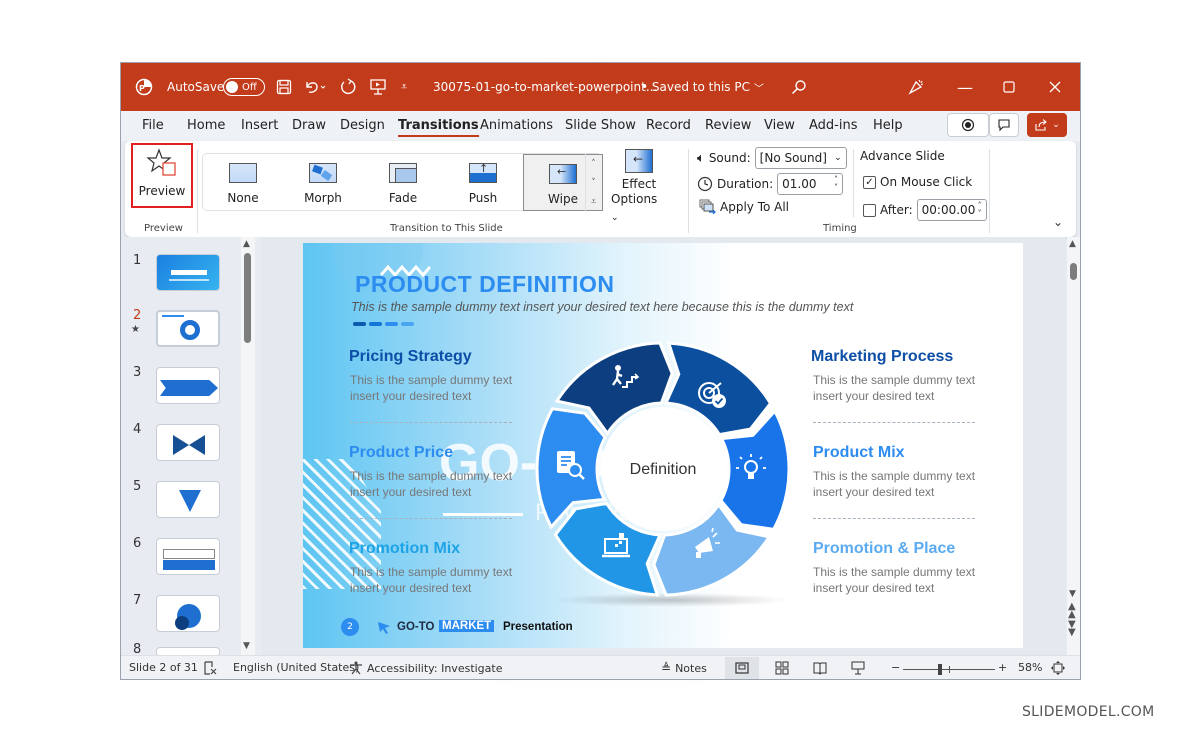 Image resolution: width=1200 pixels, height=743 pixels. I want to click on tab-design: Design, so click(362, 125).